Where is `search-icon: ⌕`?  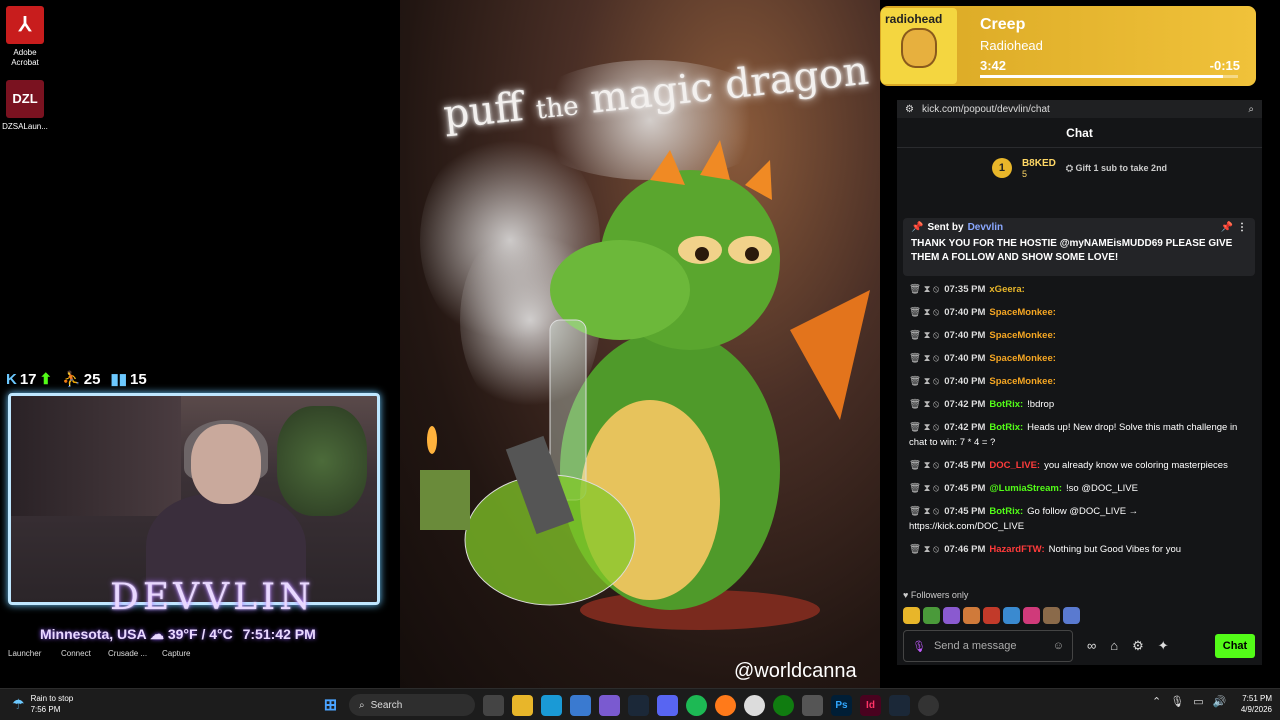
search-icon: ⌕ is located at coordinates (1251, 109).